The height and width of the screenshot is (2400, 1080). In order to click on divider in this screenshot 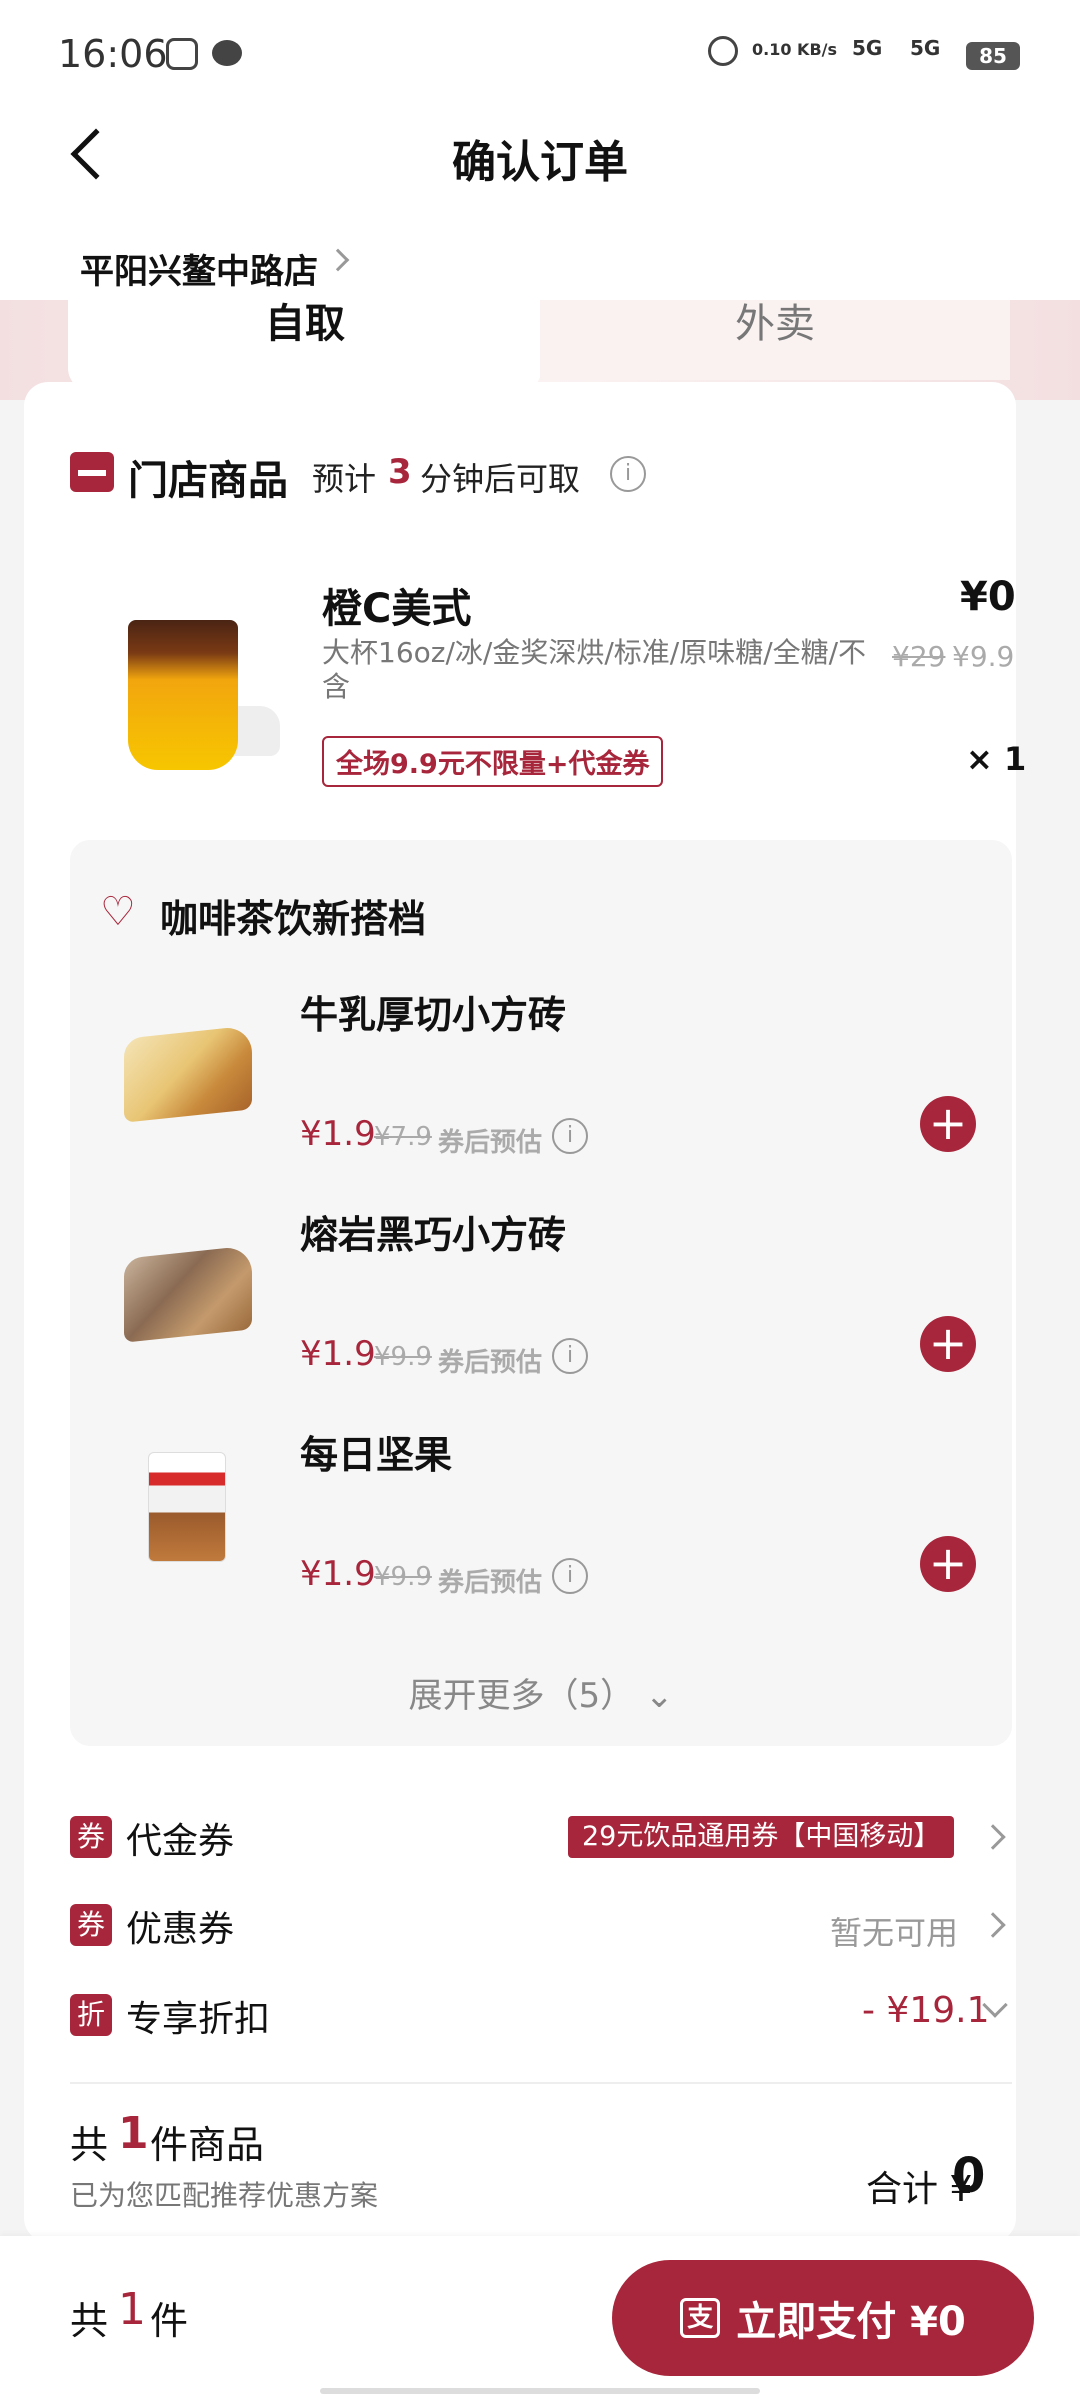, I will do `click(541, 2083)`.